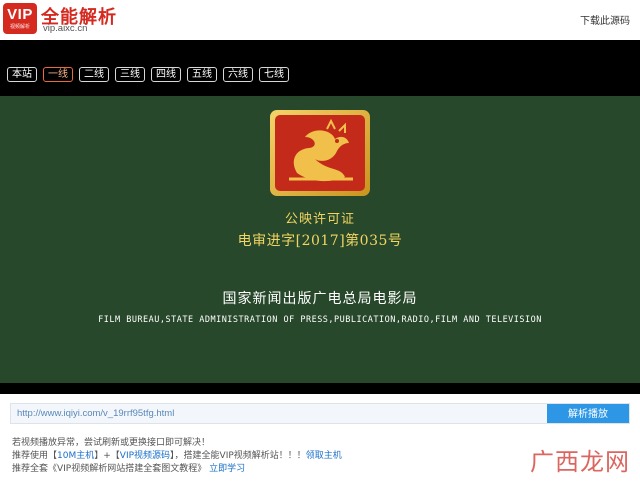 The height and width of the screenshot is (486, 640). Describe the element at coordinates (580, 462) in the screenshot. I see `watermark: 广西龙网` at that location.